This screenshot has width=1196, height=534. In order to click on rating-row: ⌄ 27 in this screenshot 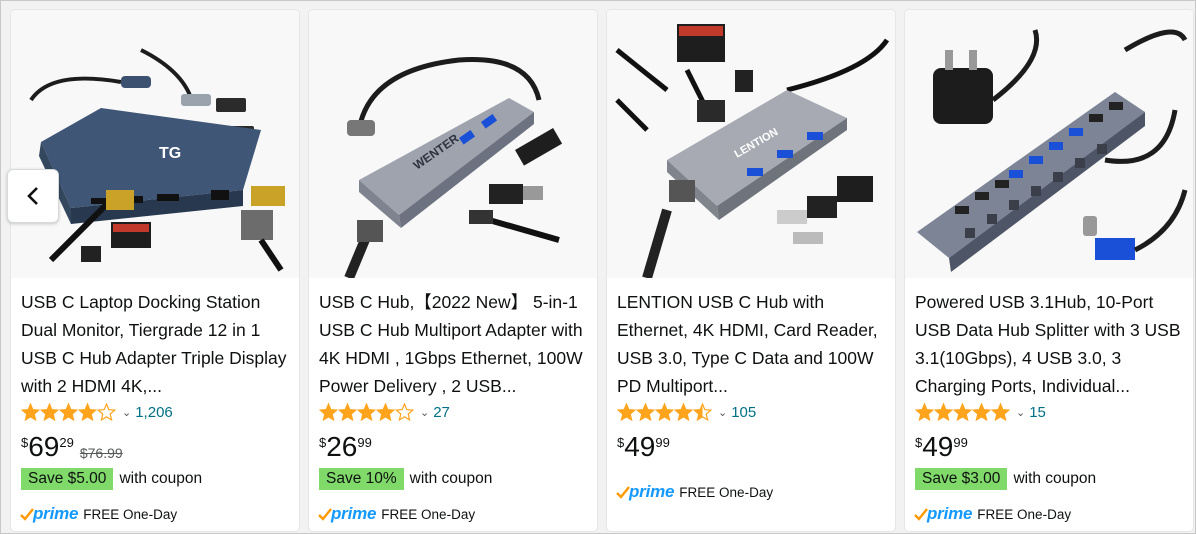, I will do `click(384, 412)`.